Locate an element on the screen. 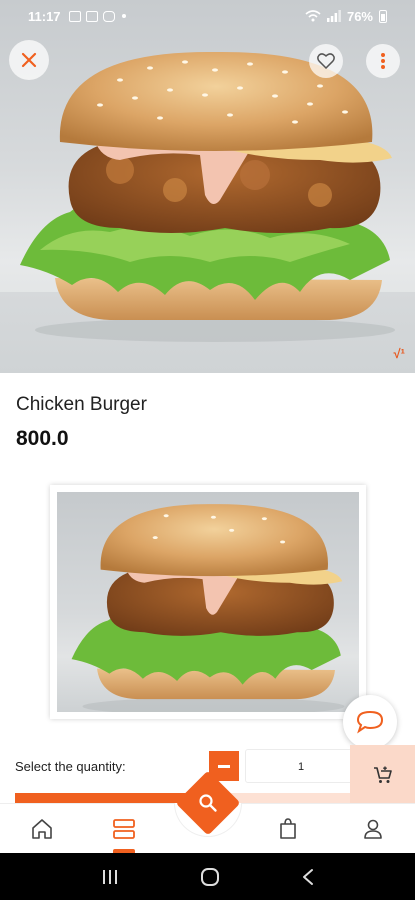 This screenshot has height=900, width=415. linkedin-icon is located at coordinates (91, 16).